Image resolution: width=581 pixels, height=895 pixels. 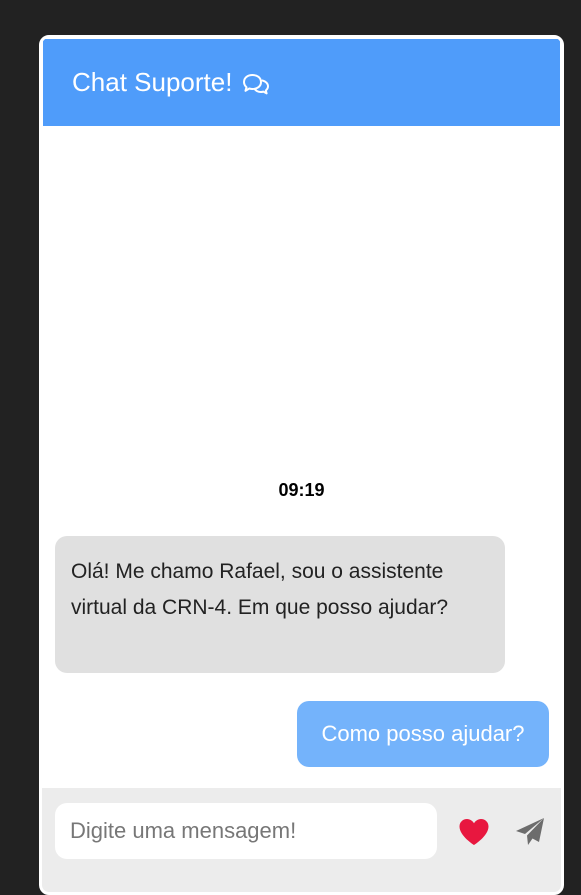 I want to click on send-button, so click(x=530, y=832).